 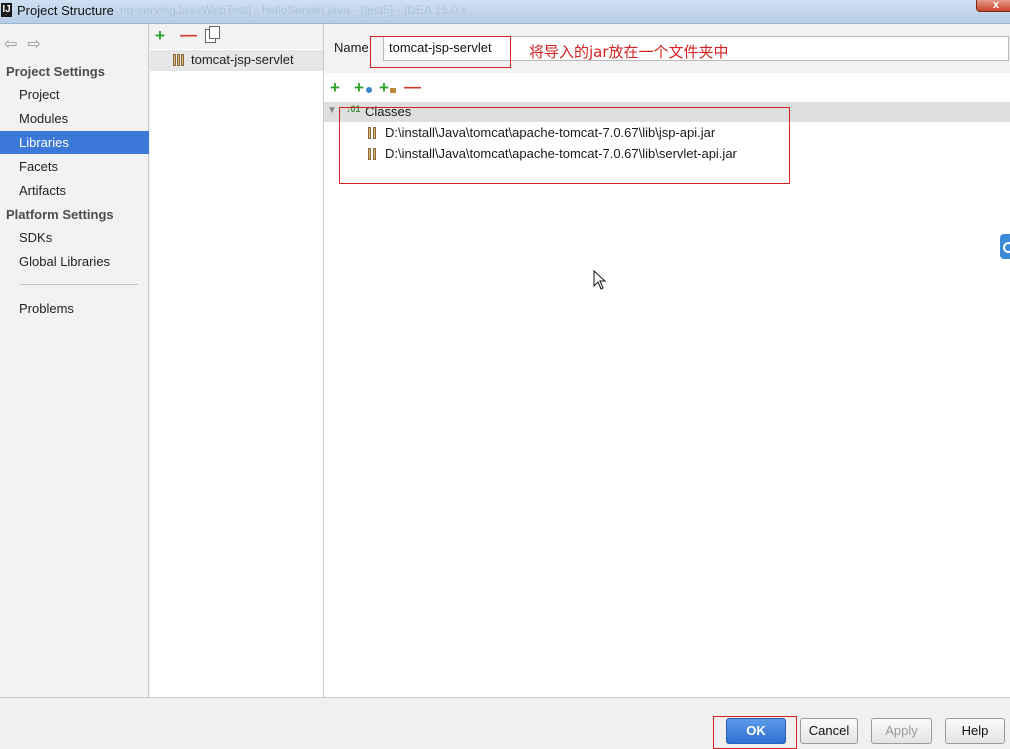 What do you see at coordinates (236, 36) in the screenshot?
I see `library-list-toolbar: + —` at bounding box center [236, 36].